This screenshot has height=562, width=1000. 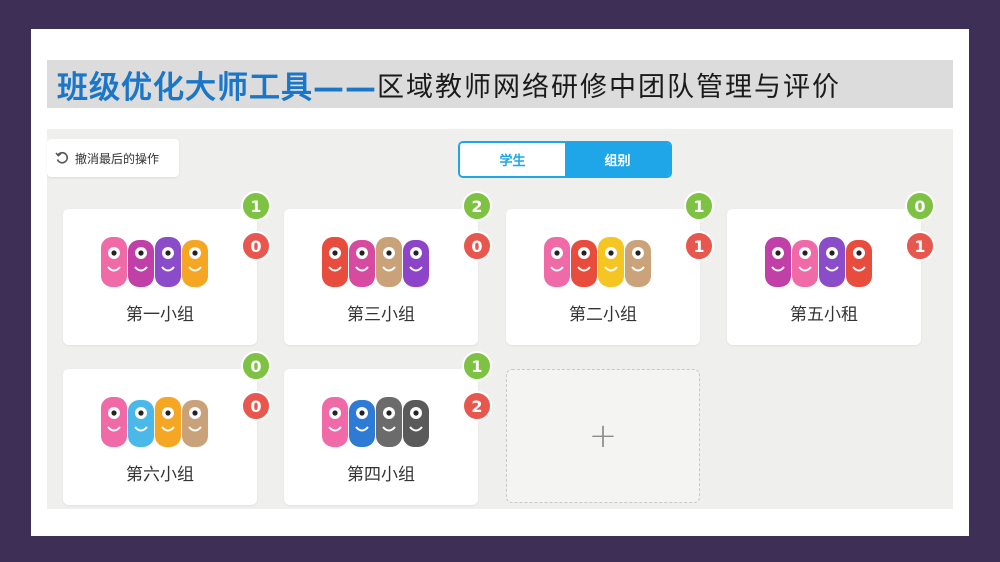 What do you see at coordinates (381, 475) in the screenshot?
I see `group-name: 第四小组` at bounding box center [381, 475].